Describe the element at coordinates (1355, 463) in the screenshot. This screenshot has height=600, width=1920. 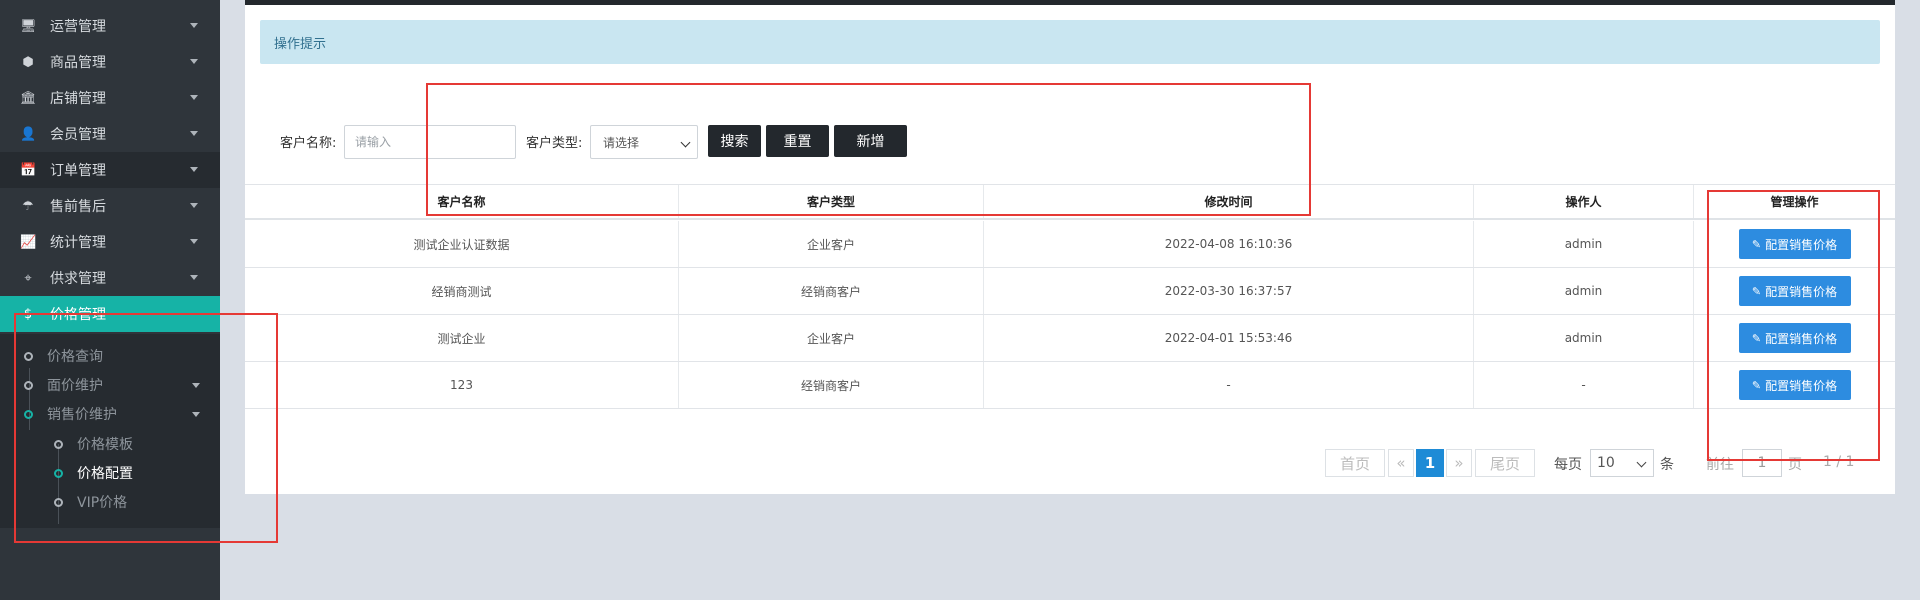
I see `first-page-button: 首页` at that location.